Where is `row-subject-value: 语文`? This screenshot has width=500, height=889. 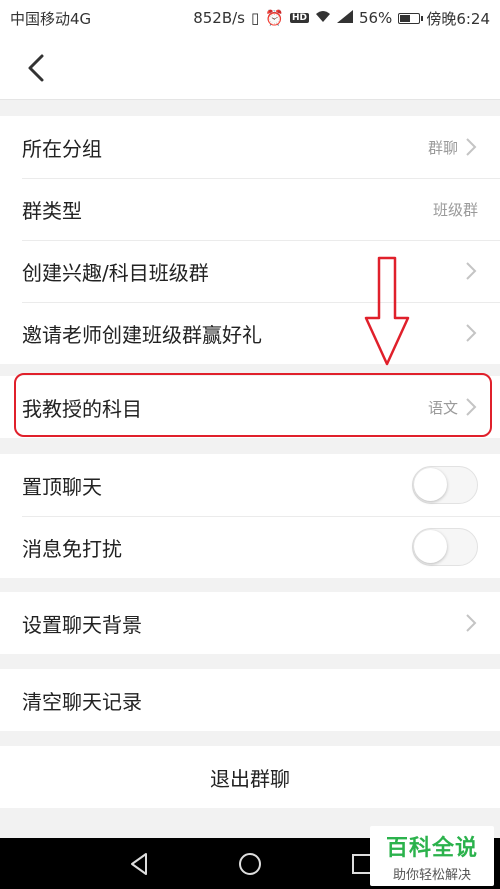 row-subject-value: 语文 is located at coordinates (442, 407).